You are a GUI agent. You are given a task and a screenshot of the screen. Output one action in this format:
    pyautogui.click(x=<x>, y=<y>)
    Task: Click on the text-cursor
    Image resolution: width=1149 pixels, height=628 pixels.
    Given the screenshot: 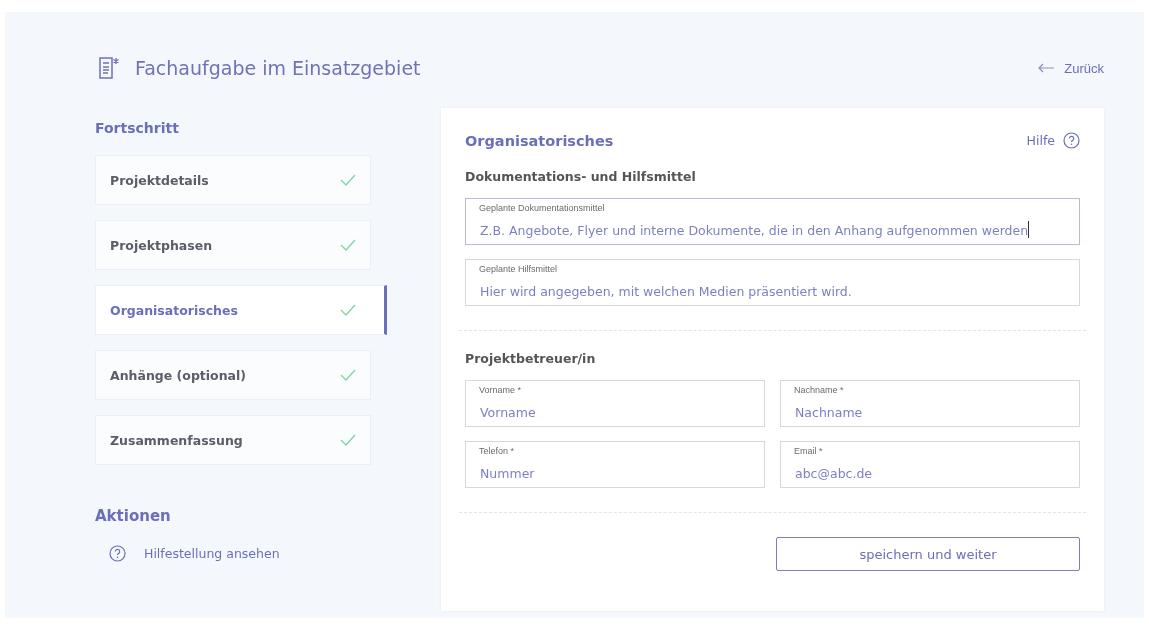 What is the action you would take?
    pyautogui.click(x=1029, y=229)
    